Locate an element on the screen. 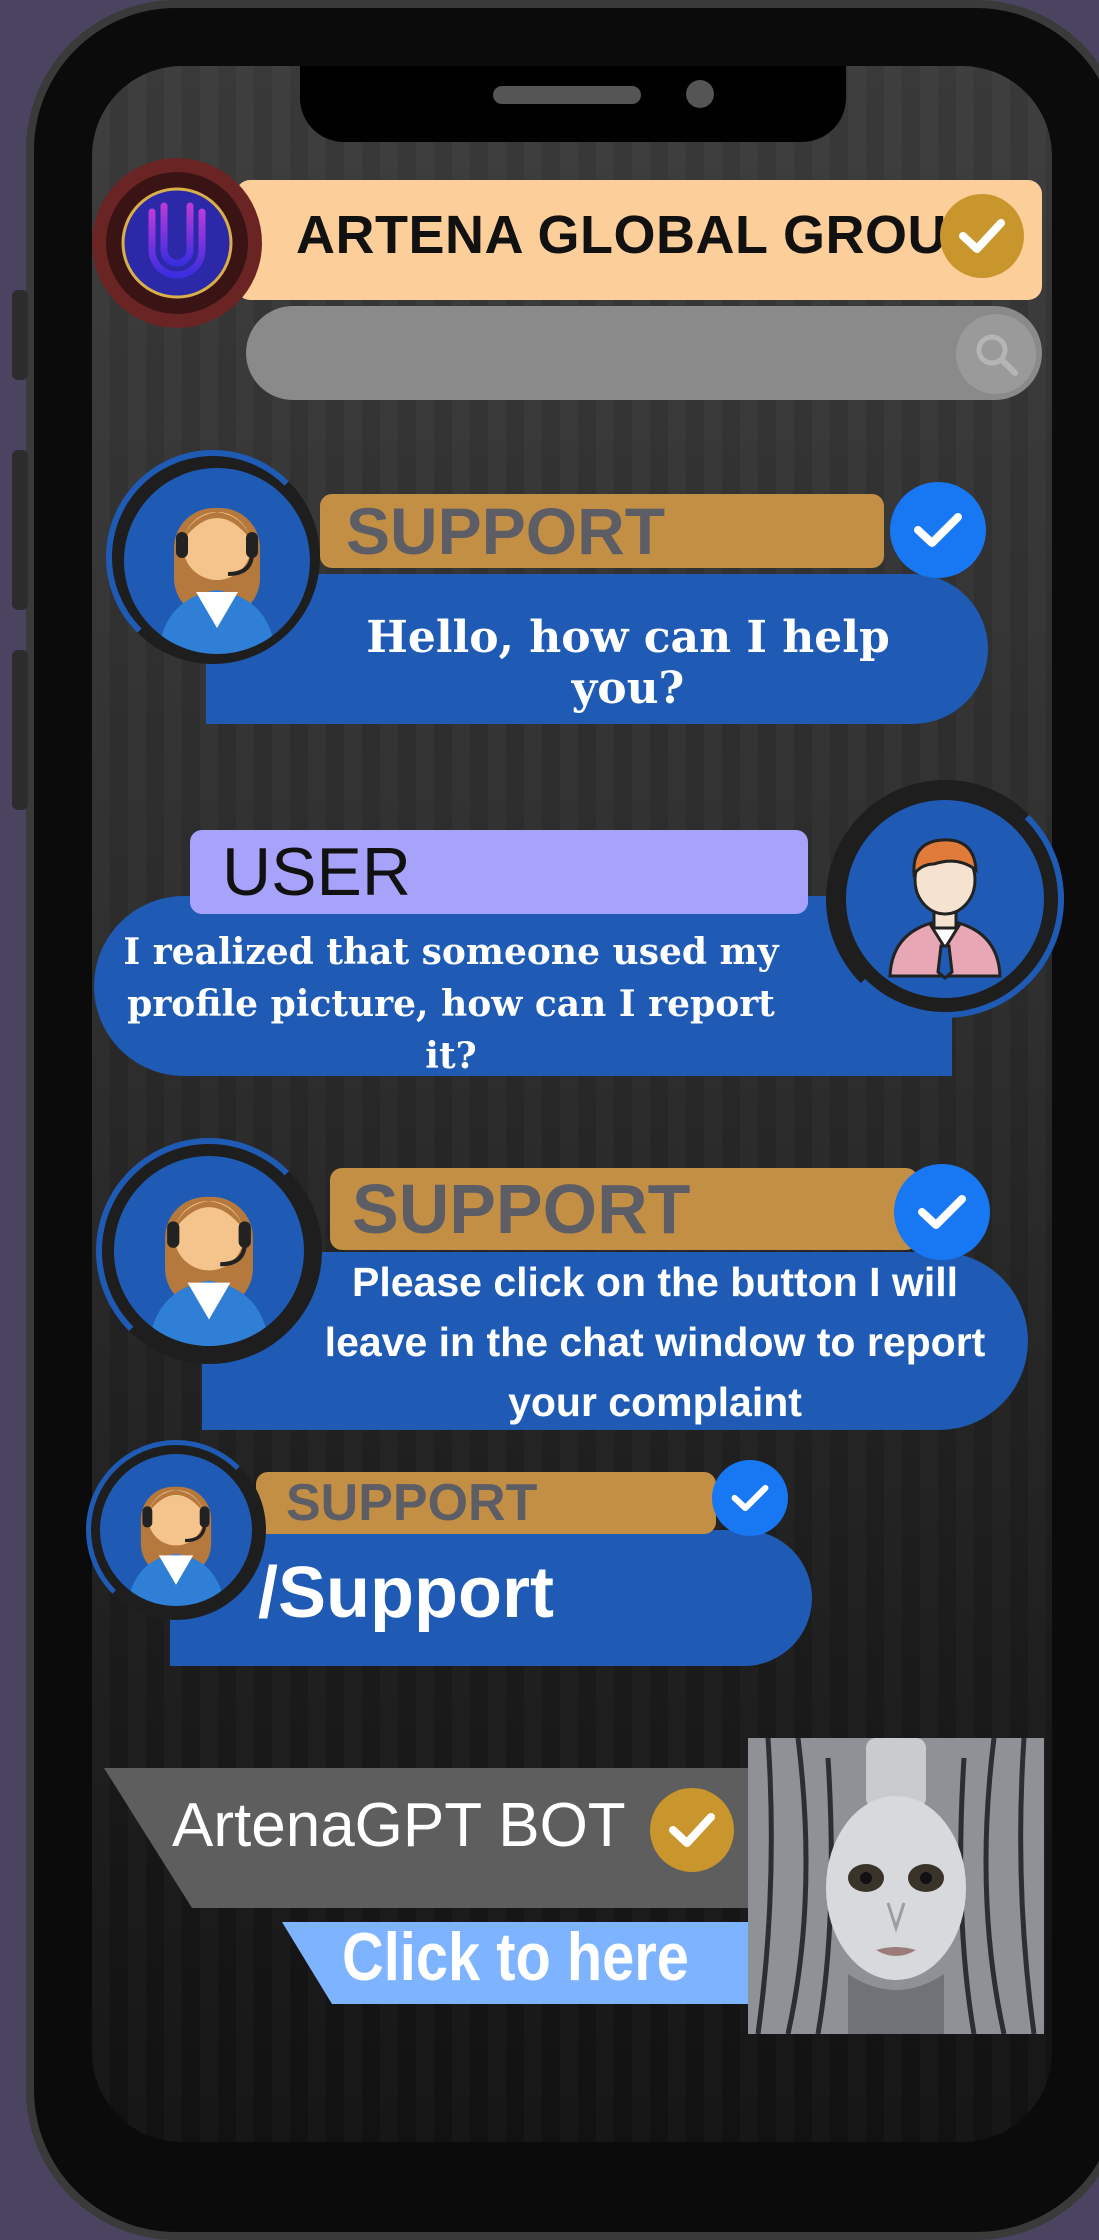  message-text: /Support is located at coordinates (406, 1593).